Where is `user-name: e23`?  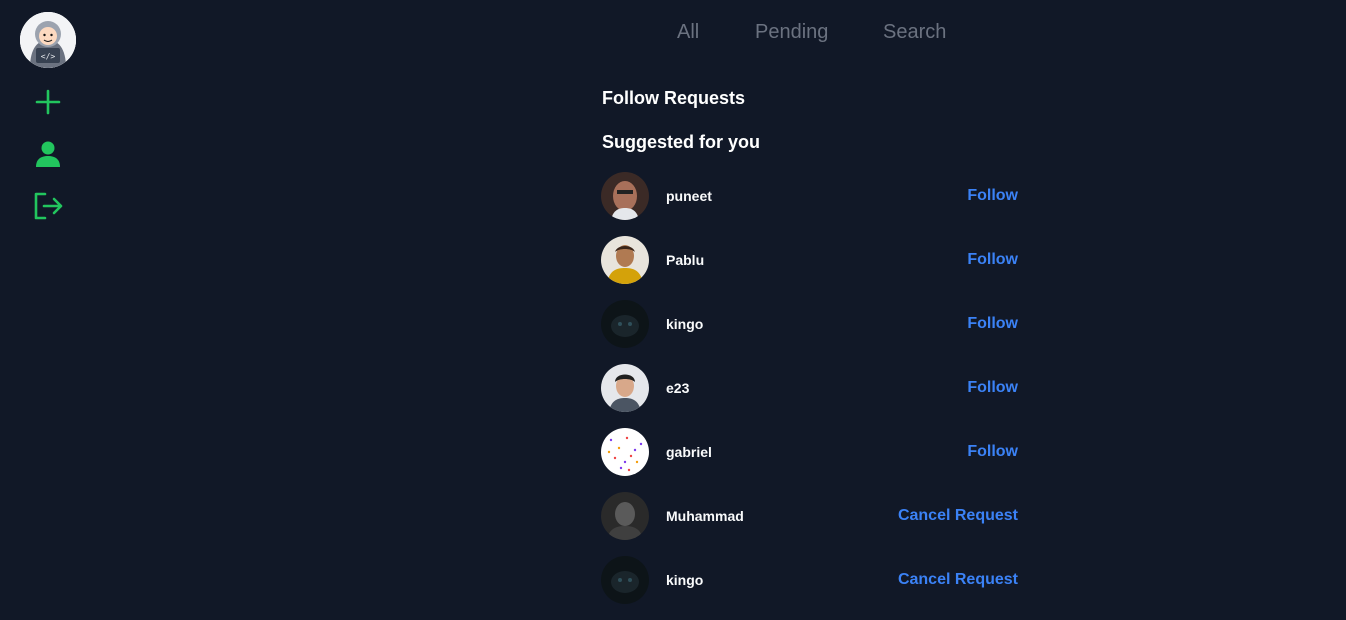 user-name: e23 is located at coordinates (677, 388).